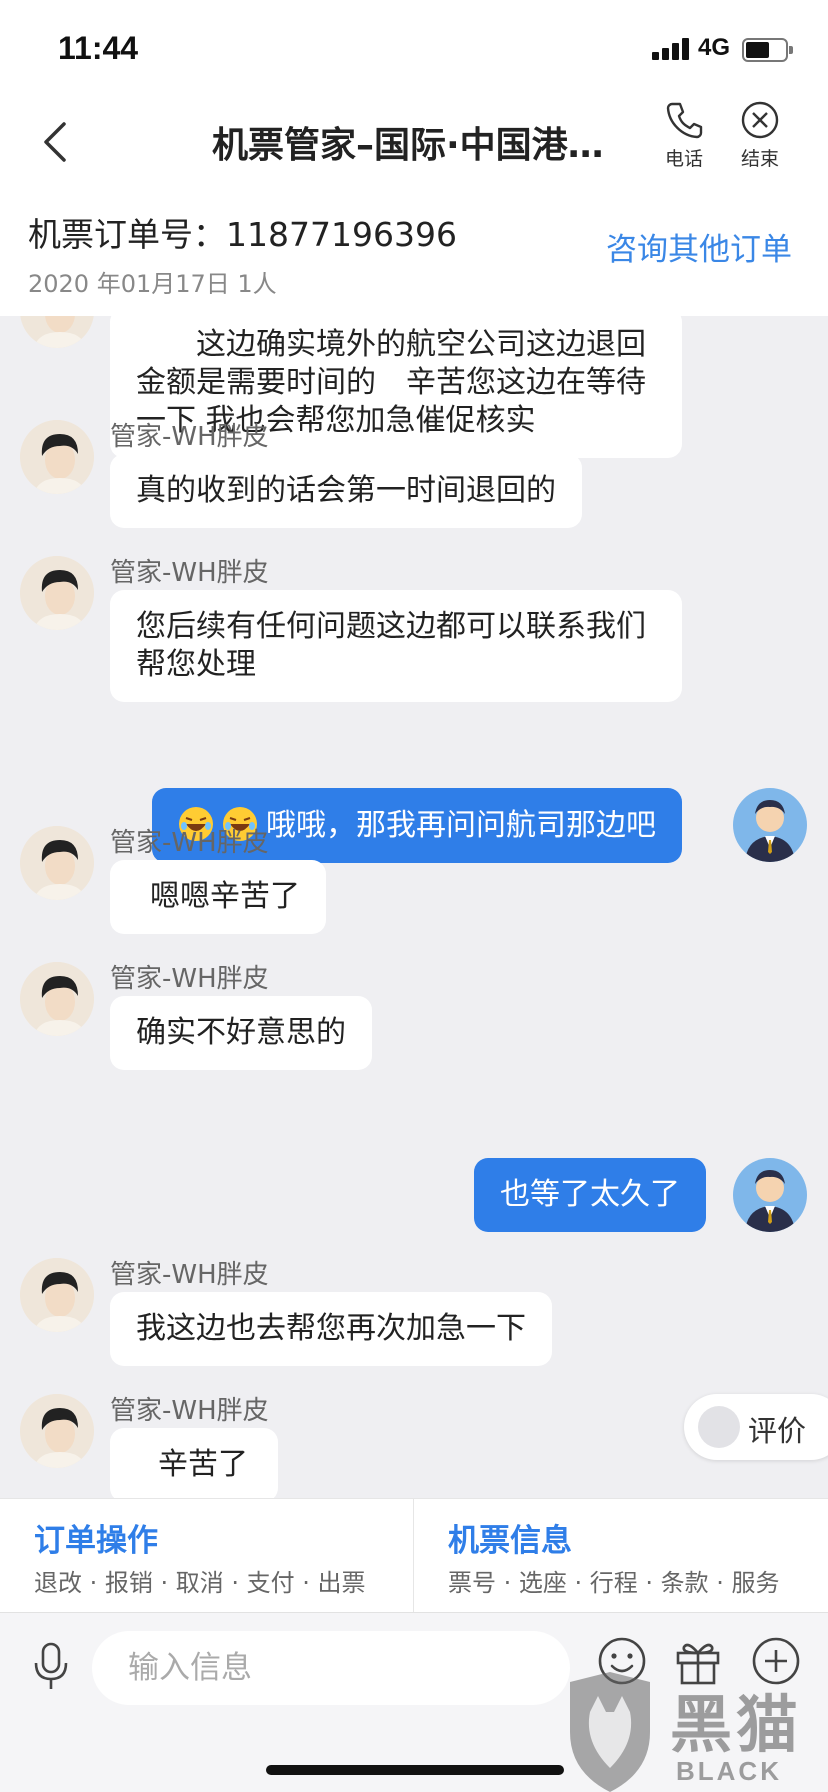 The image size is (828, 1792). What do you see at coordinates (614, 1583) in the screenshot?
I see `panel-items: 票号 · 选座 · 行程 · 条款 · 服务` at bounding box center [614, 1583].